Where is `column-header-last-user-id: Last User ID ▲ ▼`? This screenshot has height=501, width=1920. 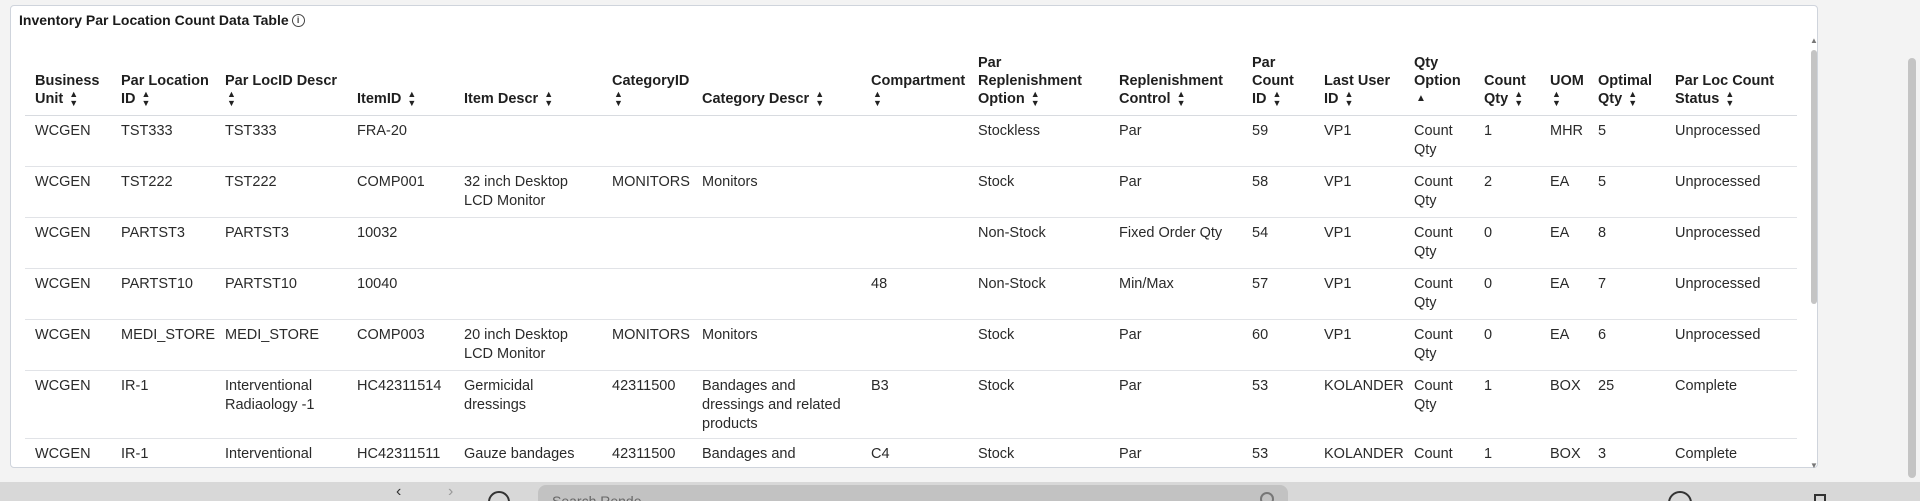
column-header-last-user-id: Last User ID ▲ ▼ is located at coordinates (1359, 85).